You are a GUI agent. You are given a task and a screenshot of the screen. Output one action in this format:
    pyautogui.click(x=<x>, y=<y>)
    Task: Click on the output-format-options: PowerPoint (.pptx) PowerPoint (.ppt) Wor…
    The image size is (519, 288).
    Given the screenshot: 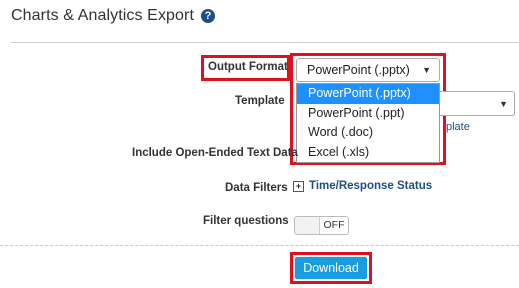 What is the action you would take?
    pyautogui.click(x=368, y=123)
    